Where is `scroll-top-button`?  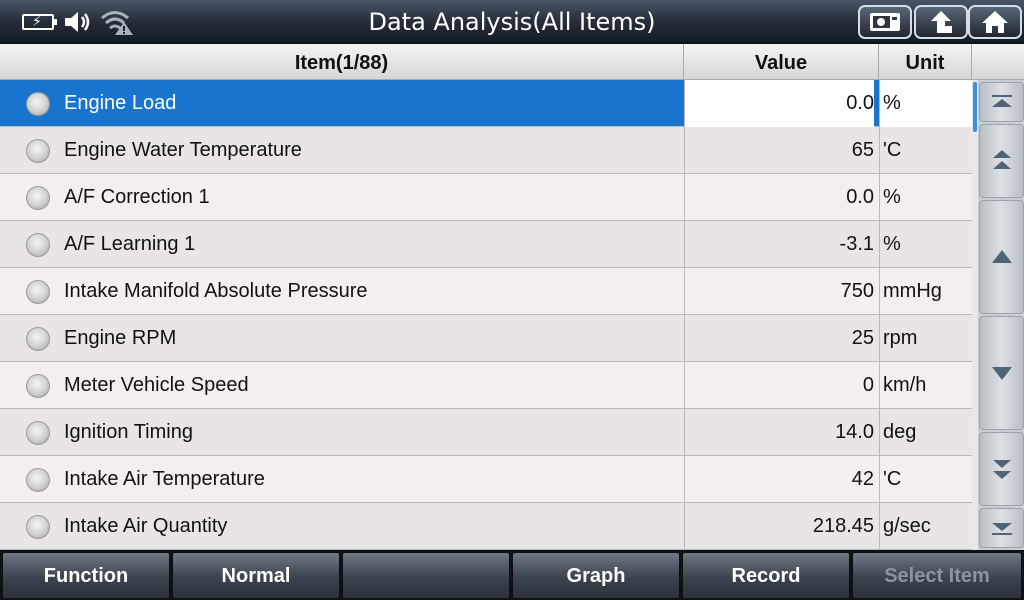 scroll-top-button is located at coordinates (1001, 102).